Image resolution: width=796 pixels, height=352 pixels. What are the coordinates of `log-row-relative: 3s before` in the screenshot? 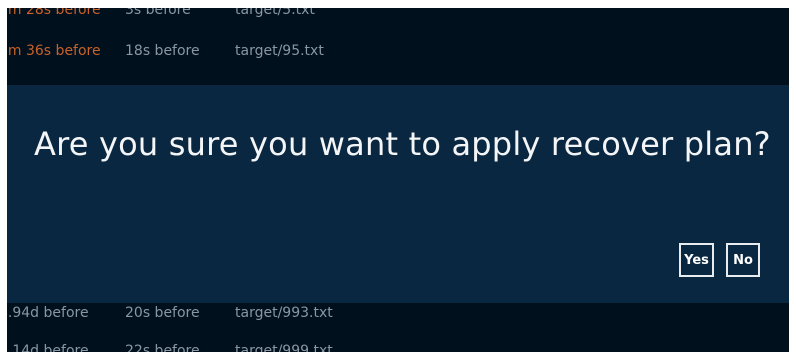 It's located at (158, 13).